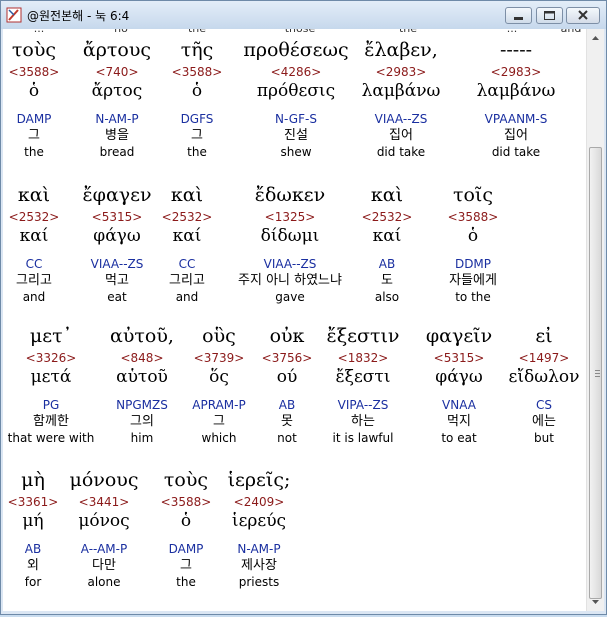 This screenshot has width=607, height=617. What do you see at coordinates (303, 612) in the screenshot?
I see `window-bottom-border` at bounding box center [303, 612].